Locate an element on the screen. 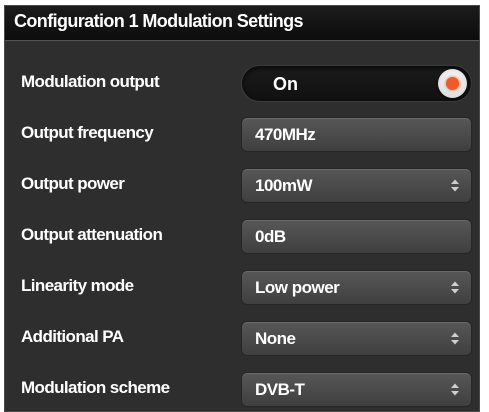 The width and height of the screenshot is (489, 412). panel-header: Configuration 1 Modulation Settings is located at coordinates (242, 23).